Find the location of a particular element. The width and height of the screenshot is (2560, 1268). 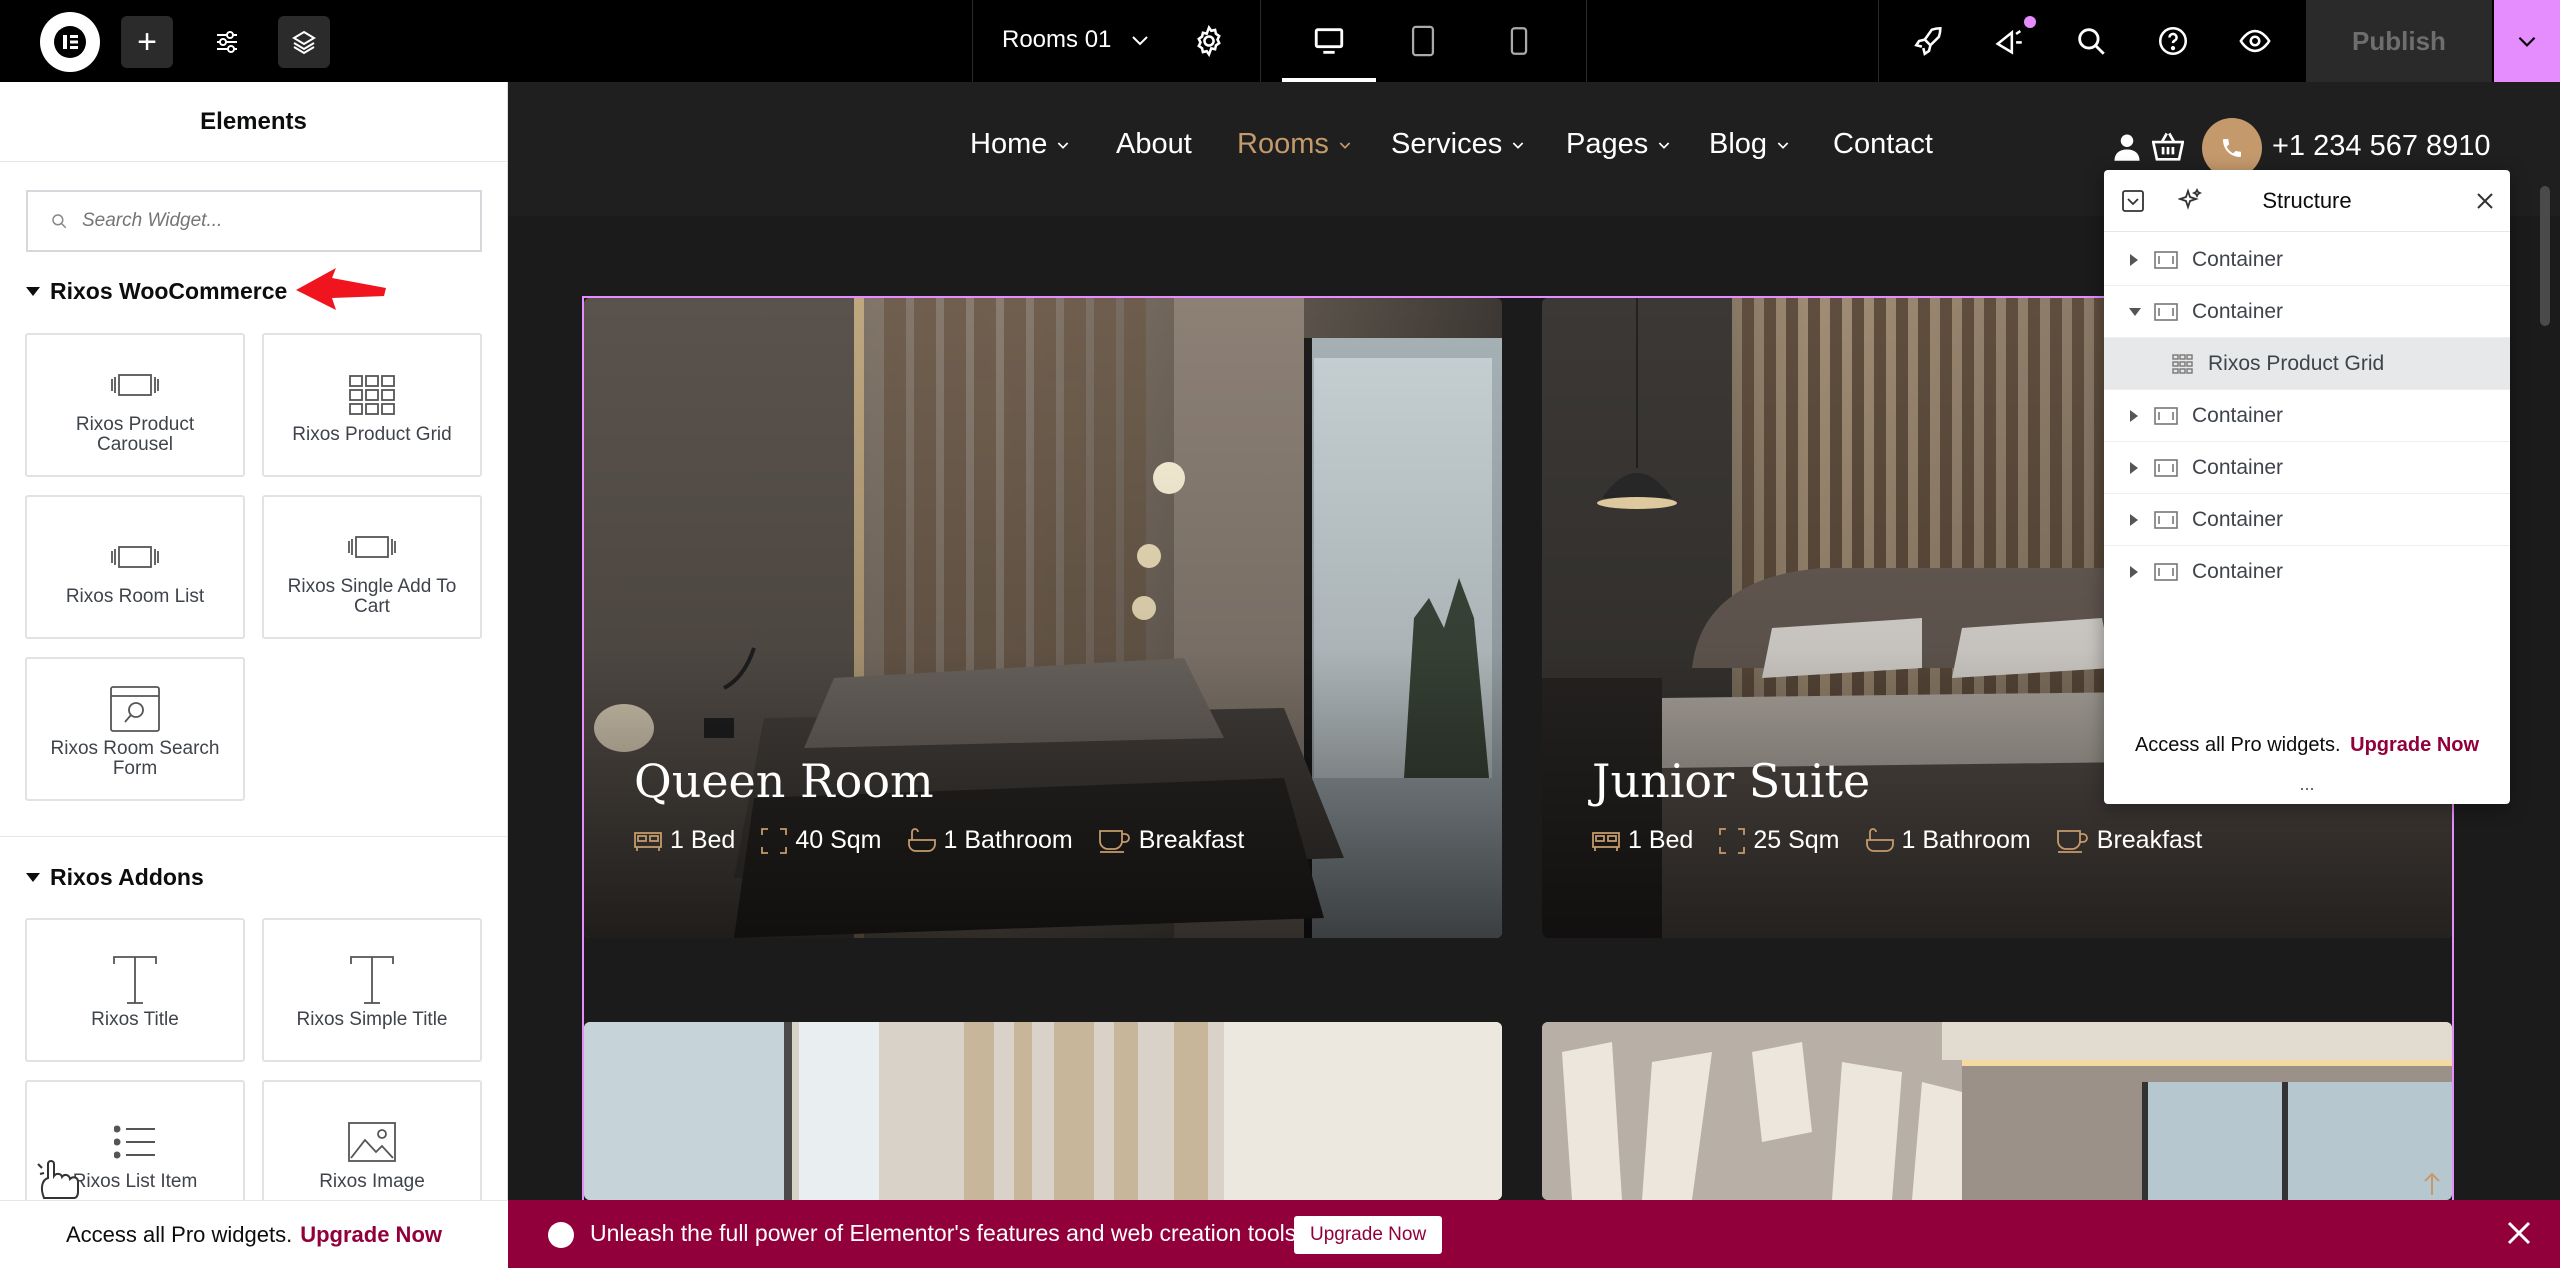

caret-down-icon is located at coordinates (2135, 312).